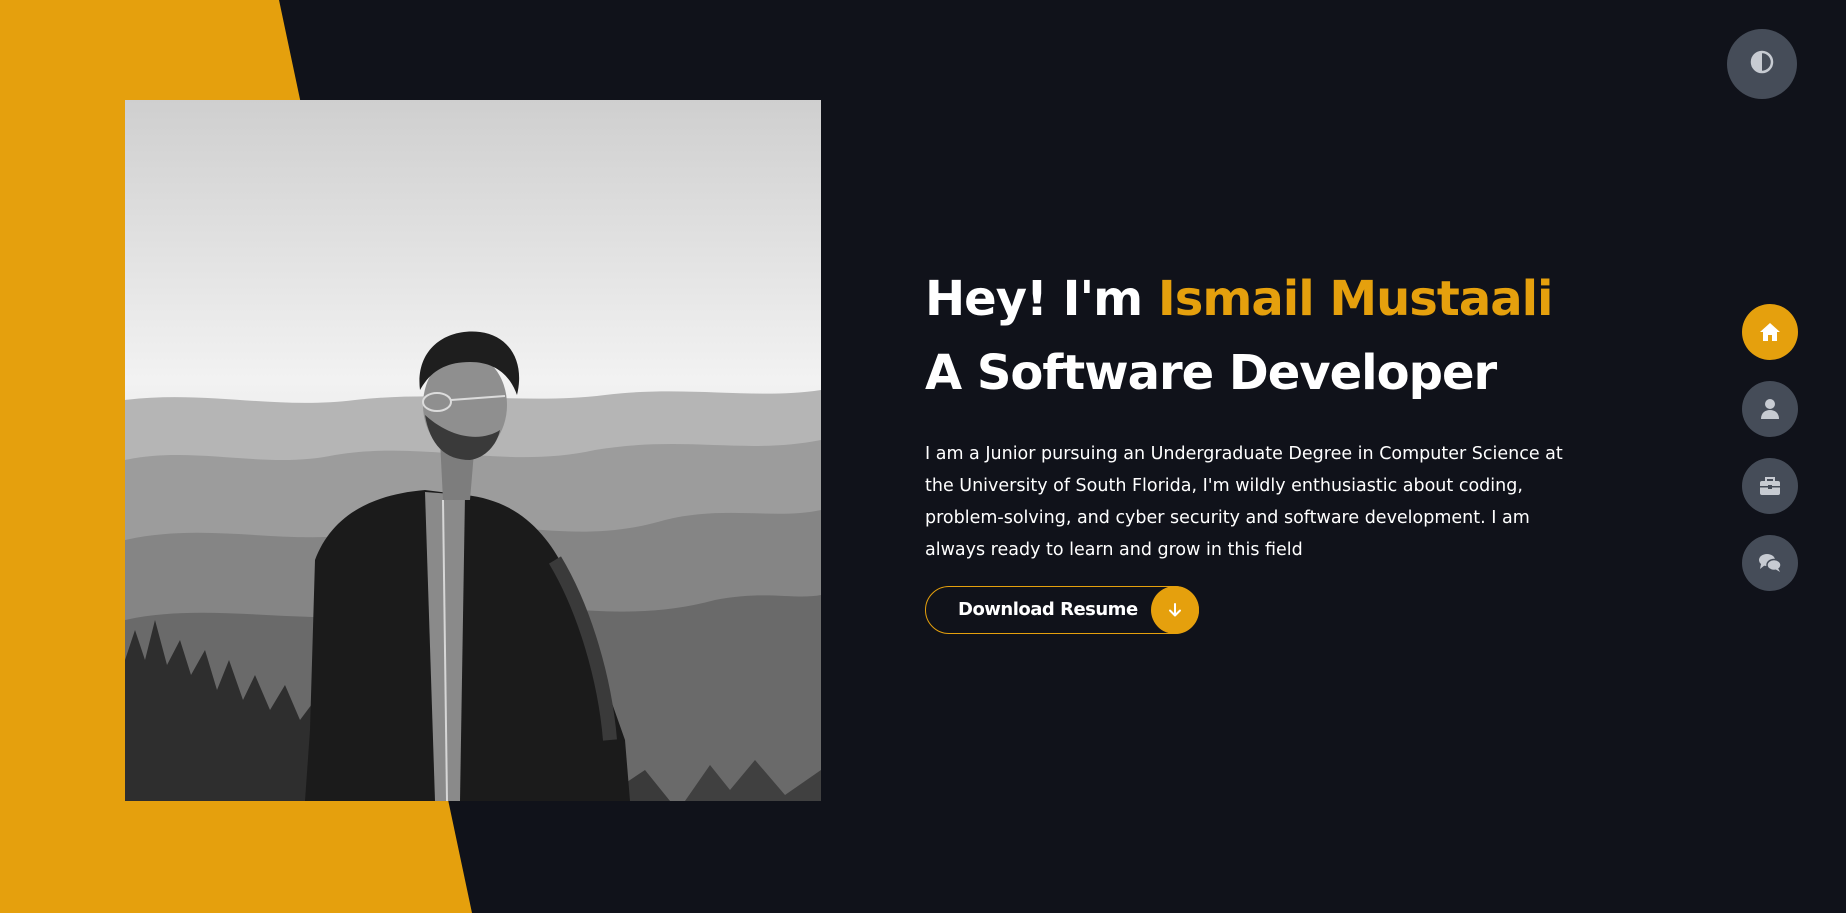 This screenshot has width=1846, height=913. I want to click on user-icon, so click(1770, 409).